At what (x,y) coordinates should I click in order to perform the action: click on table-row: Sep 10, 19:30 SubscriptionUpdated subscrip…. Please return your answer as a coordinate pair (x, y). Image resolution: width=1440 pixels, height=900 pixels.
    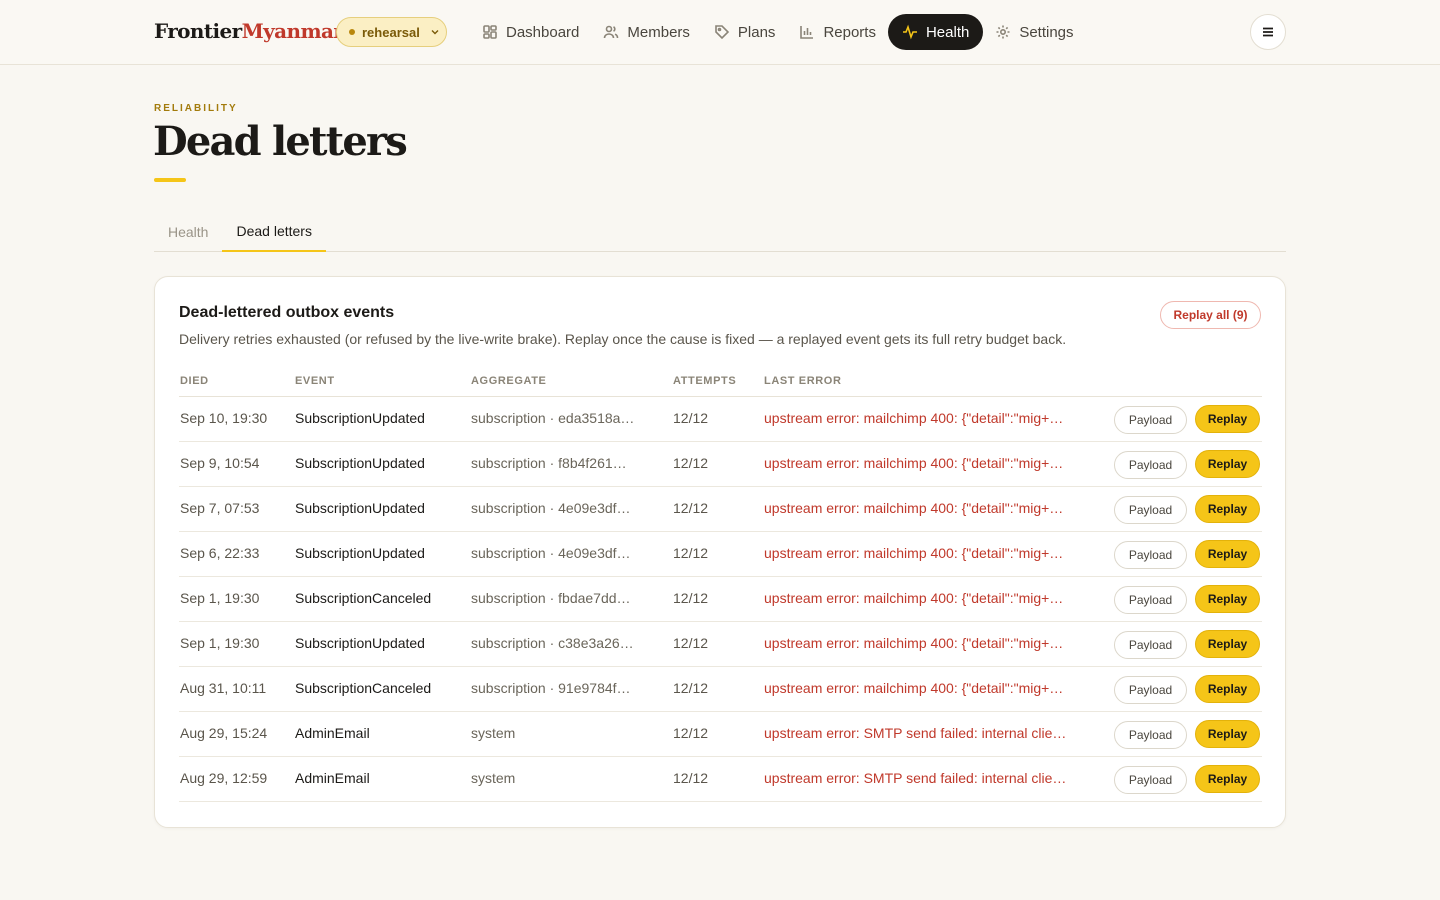
    Looking at the image, I should click on (720, 419).